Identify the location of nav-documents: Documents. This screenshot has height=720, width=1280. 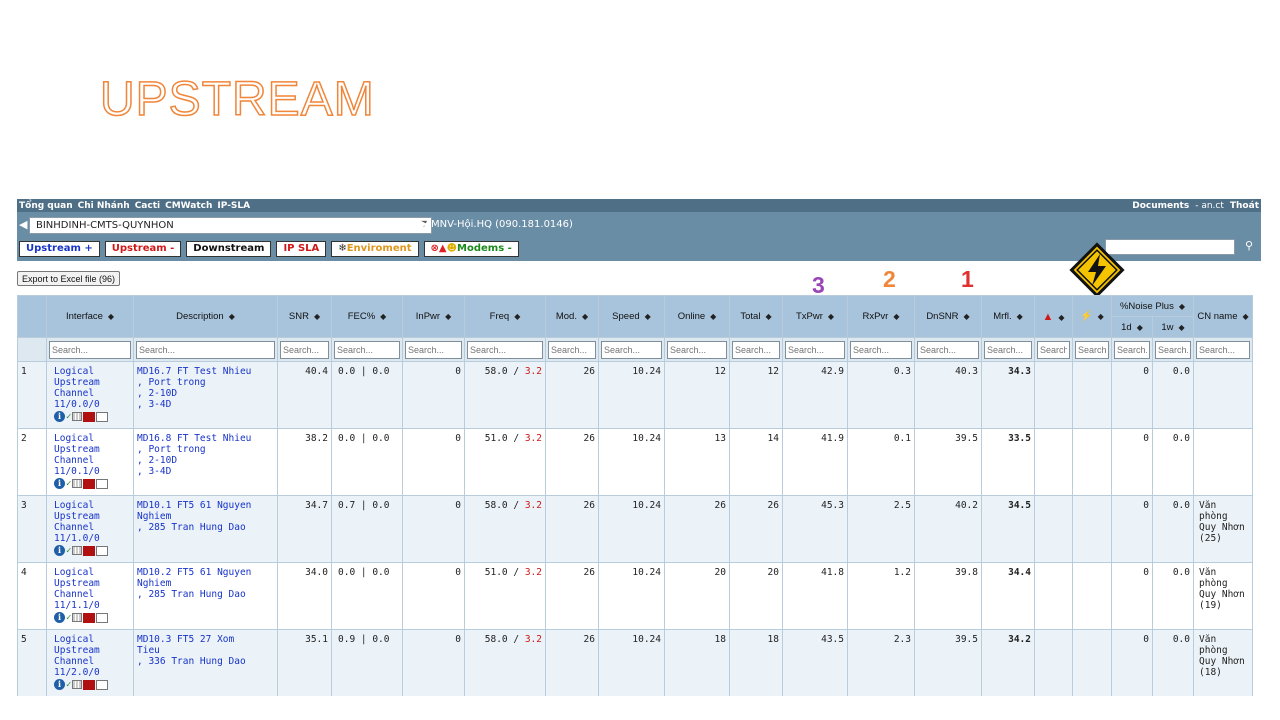
(1160, 206).